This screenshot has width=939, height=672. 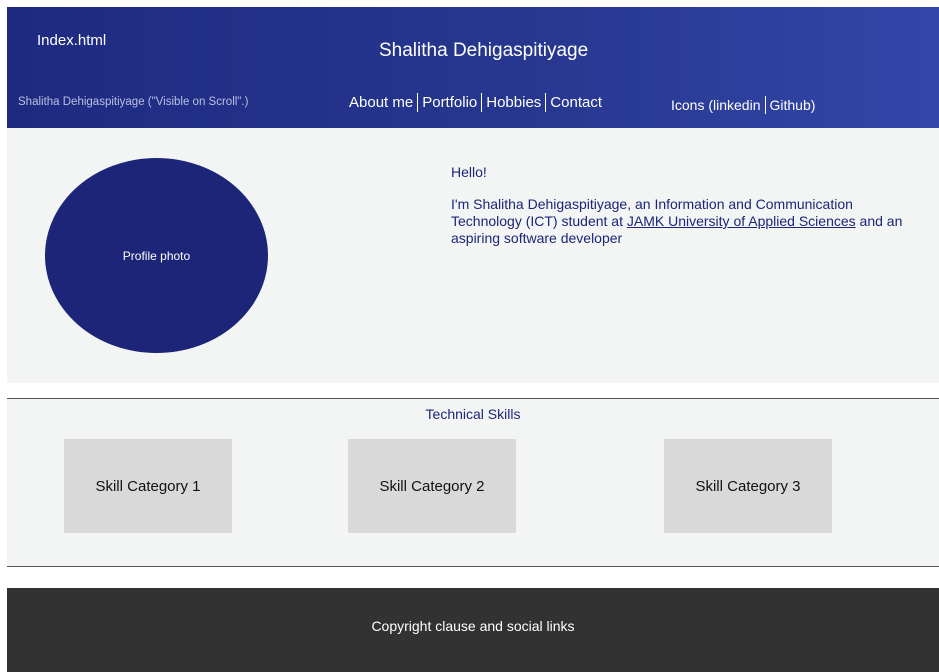 I want to click on skill-category-card: Skill Category 3, so click(x=748, y=486).